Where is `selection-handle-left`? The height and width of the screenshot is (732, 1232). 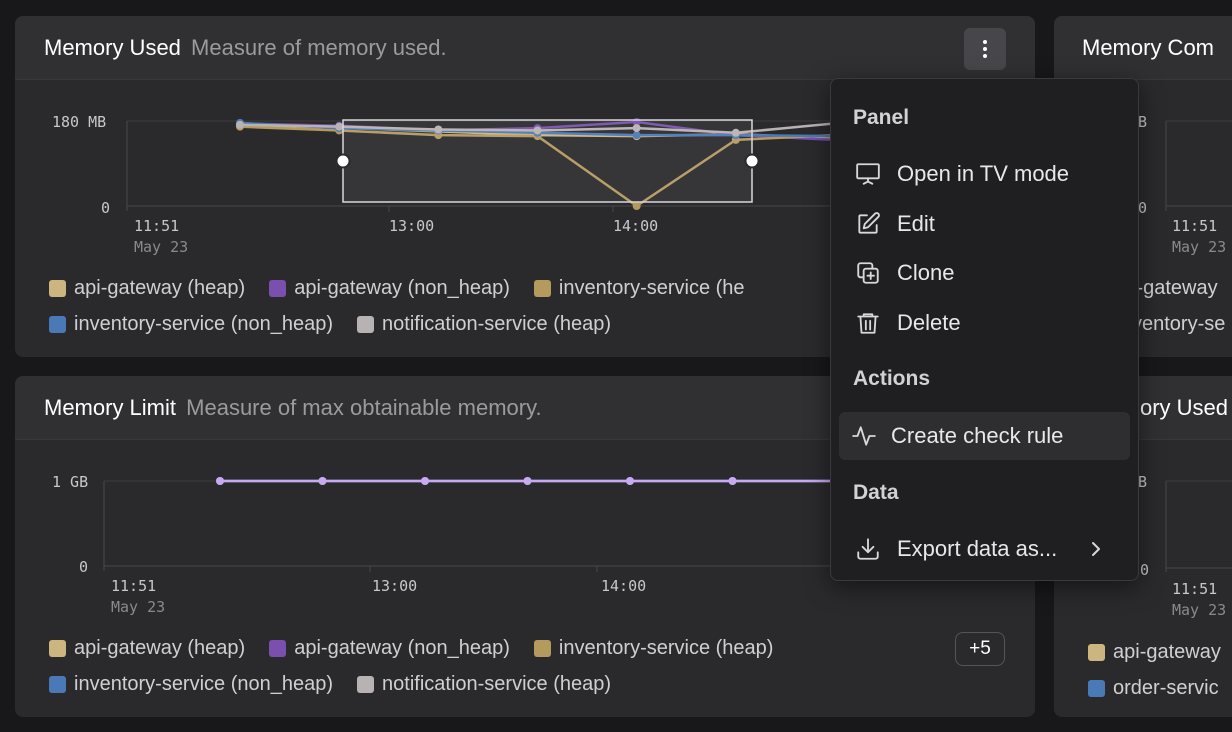
selection-handle-left is located at coordinates (343, 161).